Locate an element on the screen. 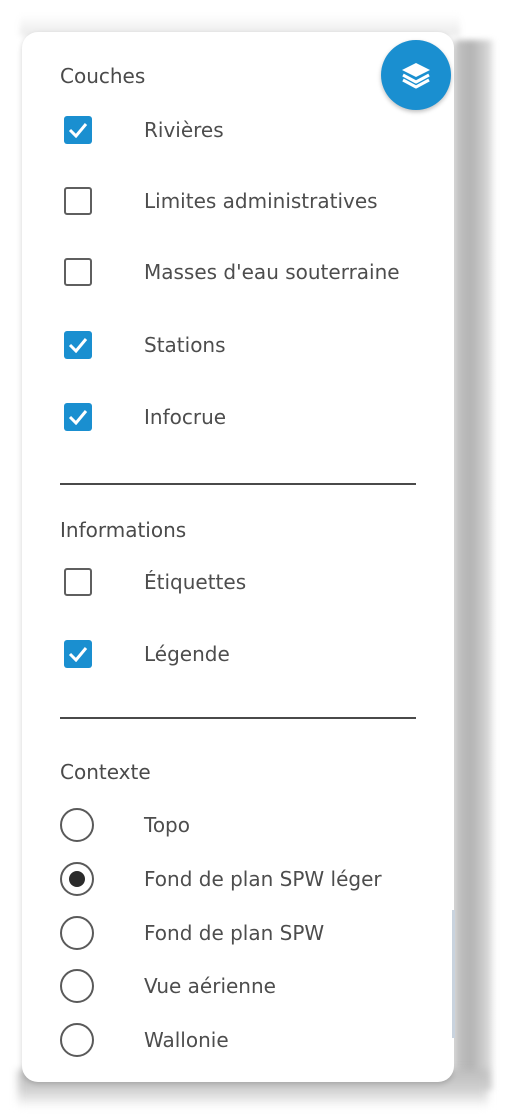 The width and height of the screenshot is (506, 1118). section-title-couches: Couches is located at coordinates (103, 76).